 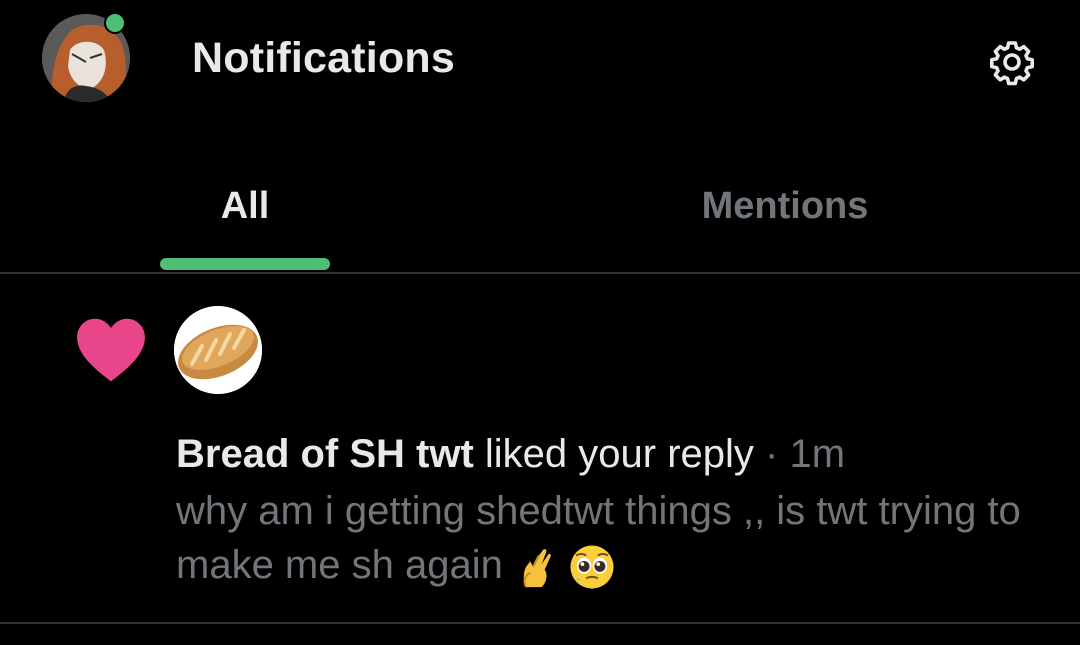 What do you see at coordinates (592, 567) in the screenshot?
I see `pleading-face-emoji` at bounding box center [592, 567].